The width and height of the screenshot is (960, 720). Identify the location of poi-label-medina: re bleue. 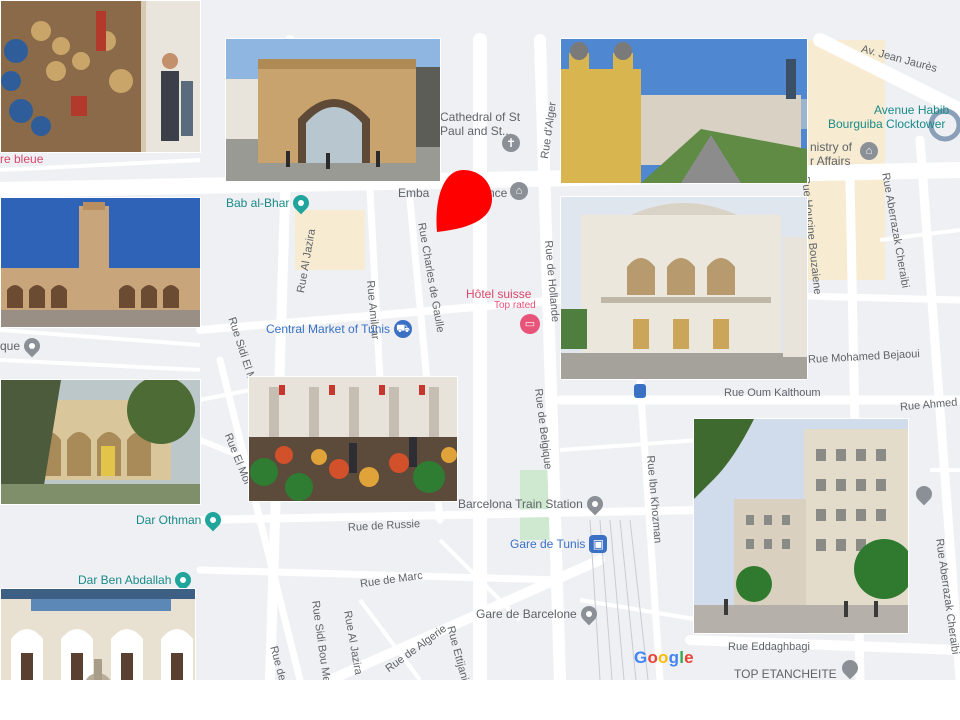
(22, 159).